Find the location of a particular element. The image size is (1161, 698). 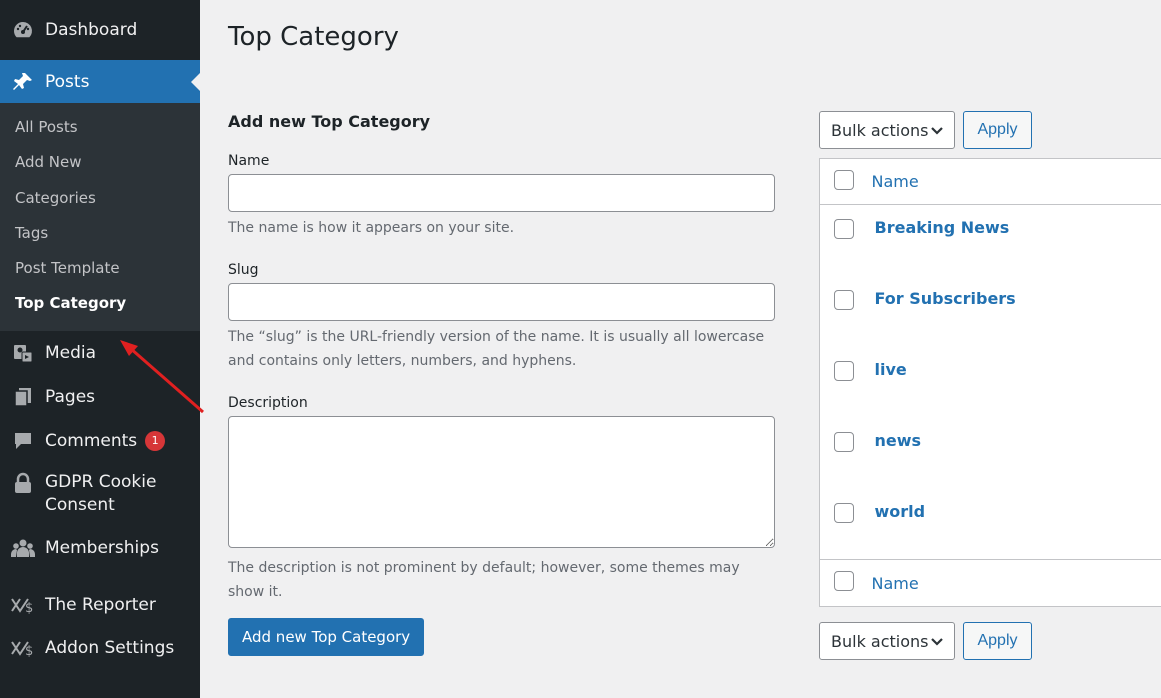

table-row: For Subscribers is located at coordinates (990, 311).